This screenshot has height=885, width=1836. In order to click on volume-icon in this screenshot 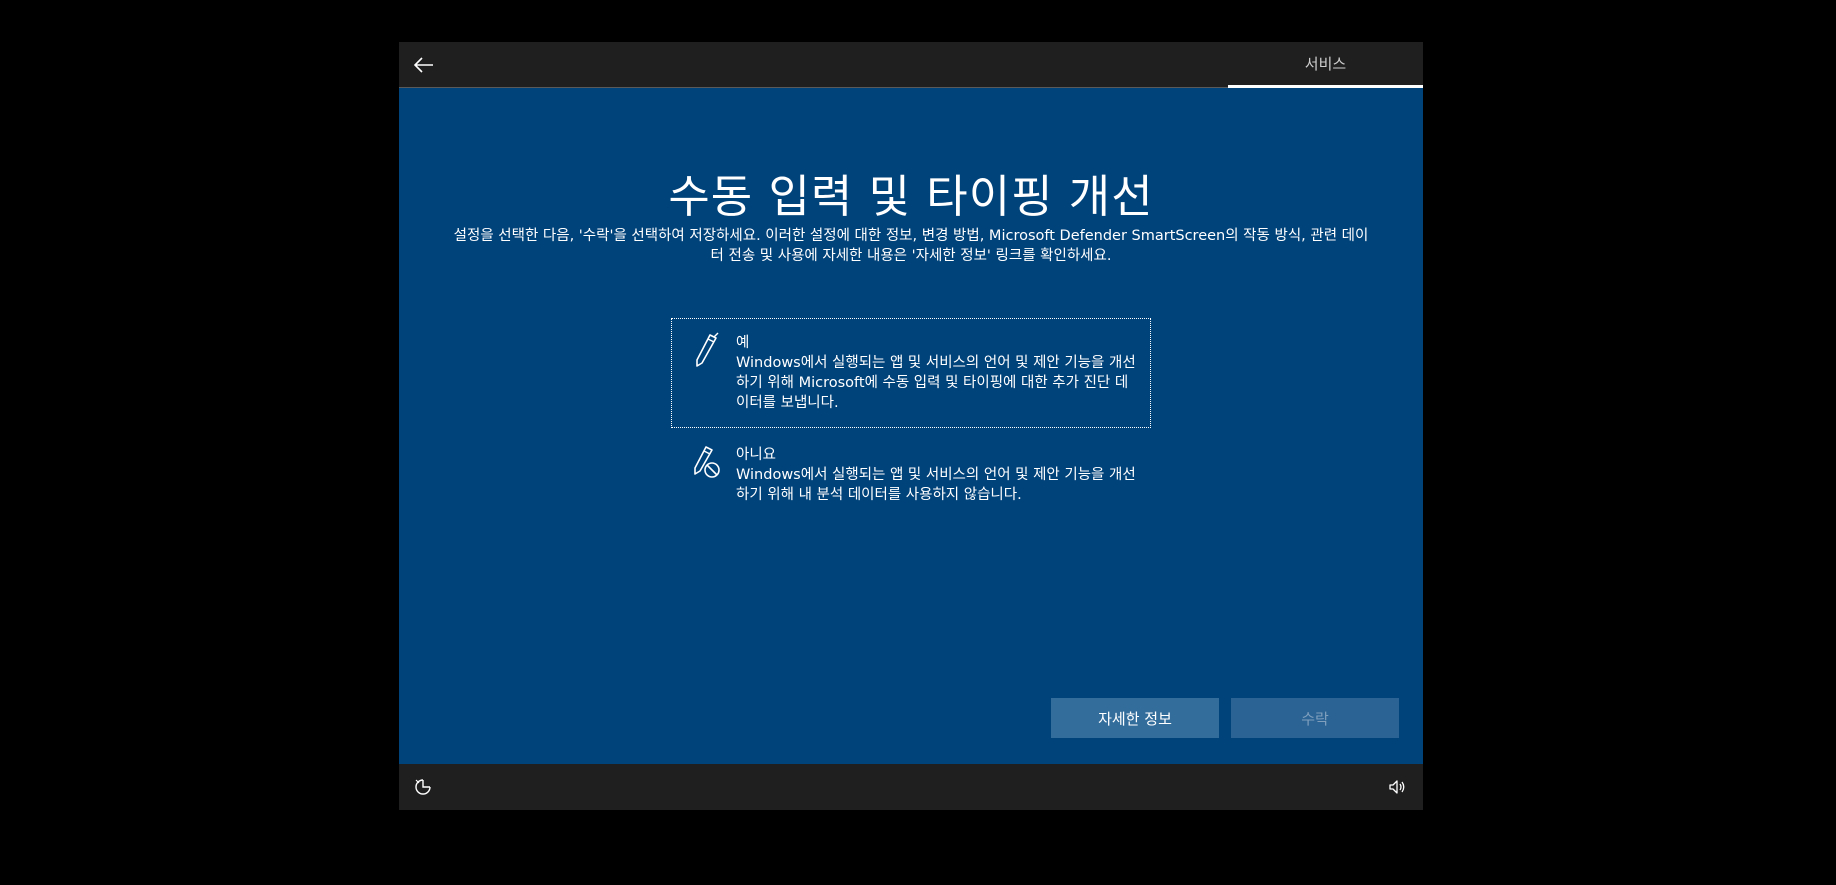, I will do `click(1397, 787)`.